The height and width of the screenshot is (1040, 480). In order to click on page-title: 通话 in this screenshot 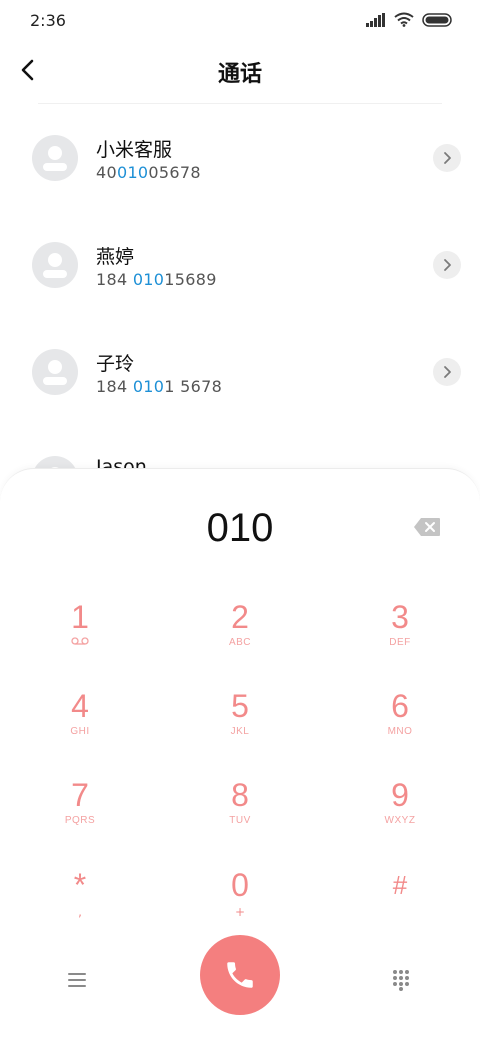, I will do `click(239, 74)`.